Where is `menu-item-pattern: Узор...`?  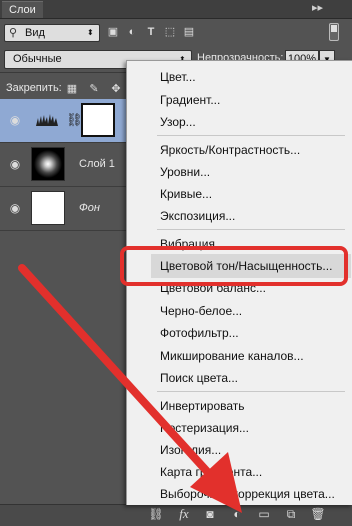
menu-item-pattern: Узор... is located at coordinates (178, 122).